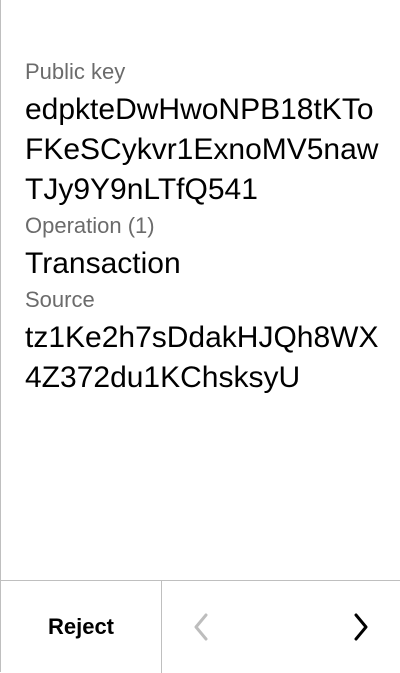 The width and height of the screenshot is (400, 673). I want to click on chevron-left-icon, so click(201, 627).